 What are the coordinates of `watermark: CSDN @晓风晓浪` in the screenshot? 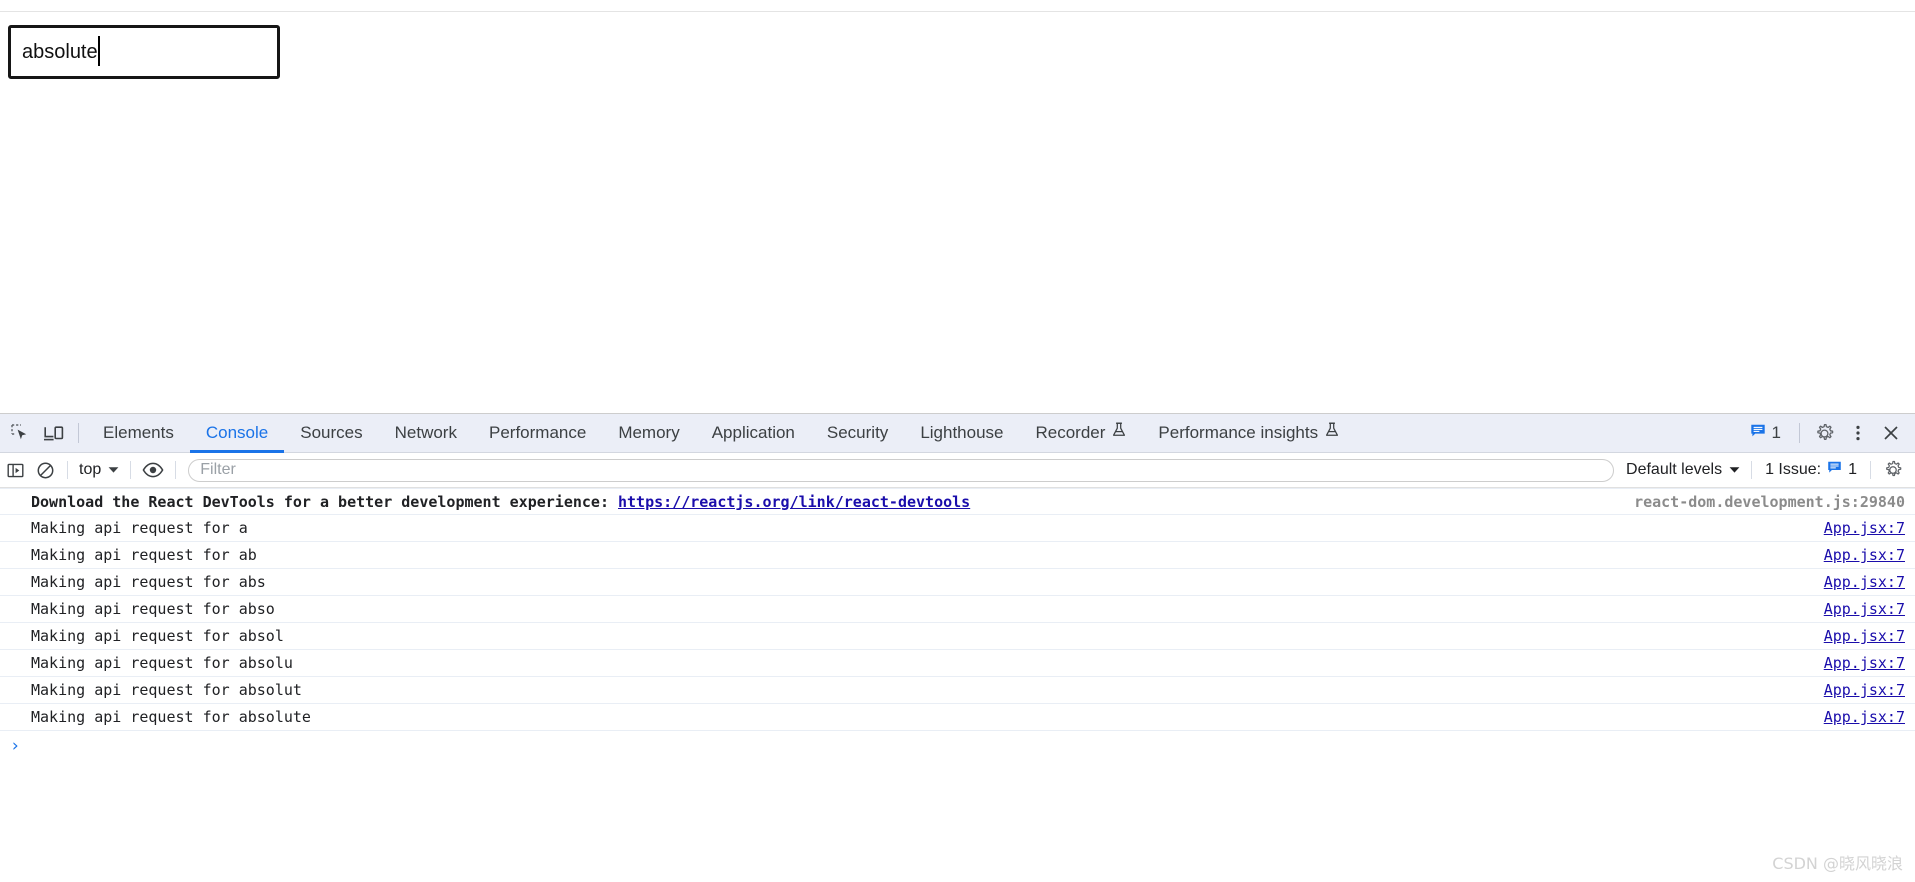 It's located at (1837, 863).